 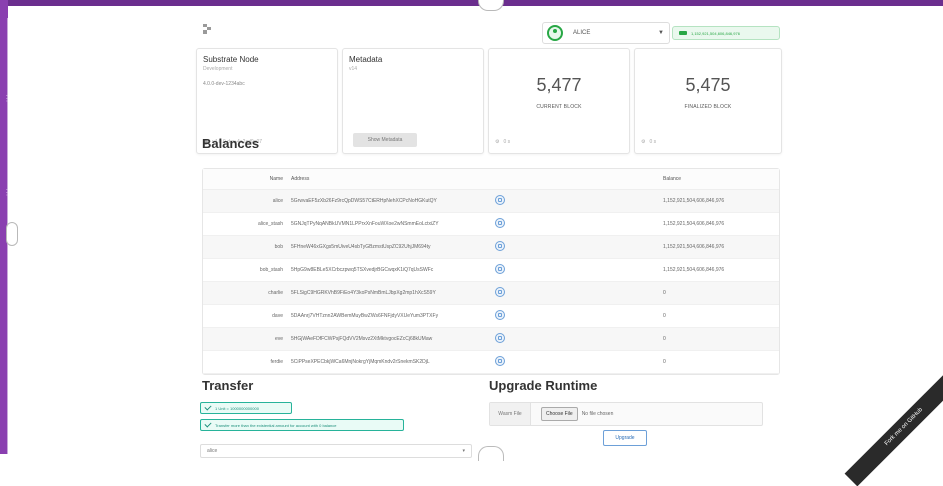 What do you see at coordinates (653, 142) in the screenshot?
I see `finalized-block-timer: 0 s` at bounding box center [653, 142].